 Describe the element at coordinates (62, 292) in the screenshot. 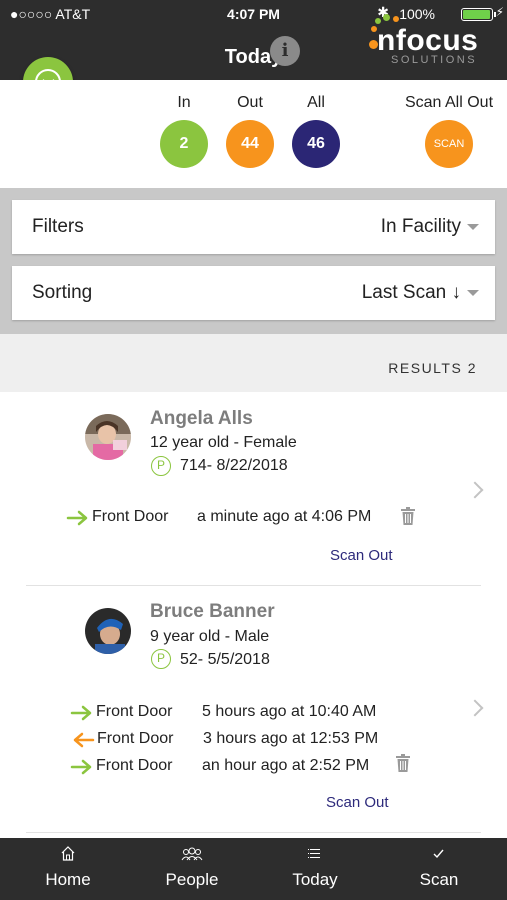

I see `sorting-label: Sorting` at that location.